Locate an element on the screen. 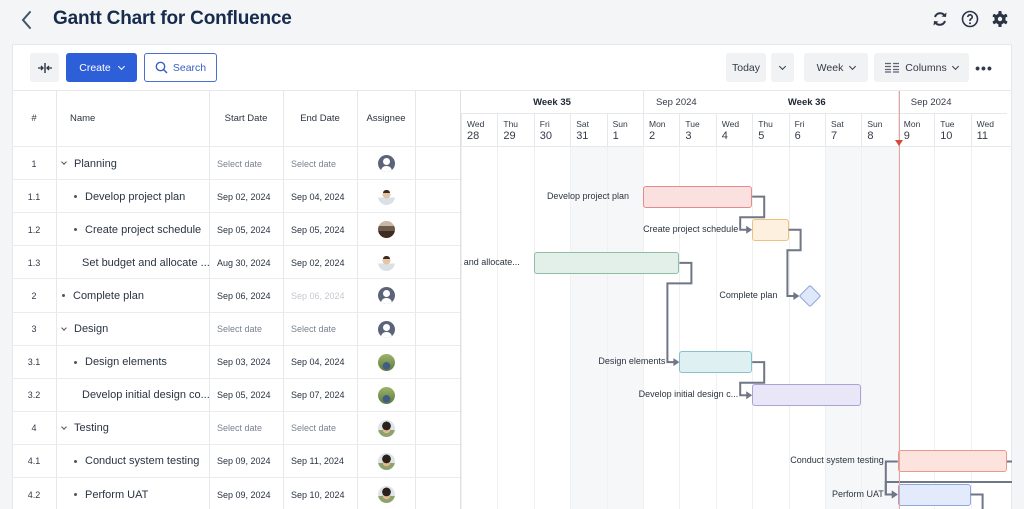  task-name: Planning is located at coordinates (132, 163).